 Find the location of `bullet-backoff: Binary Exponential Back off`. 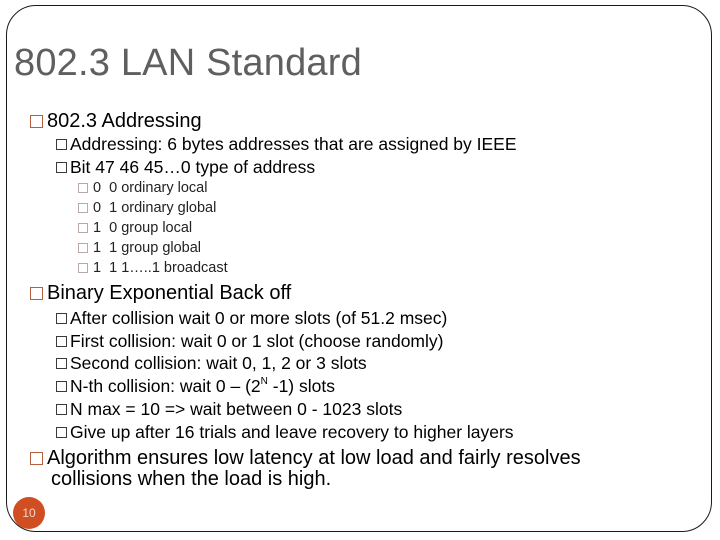

bullet-backoff: Binary Exponential Back off is located at coordinates (160, 293).